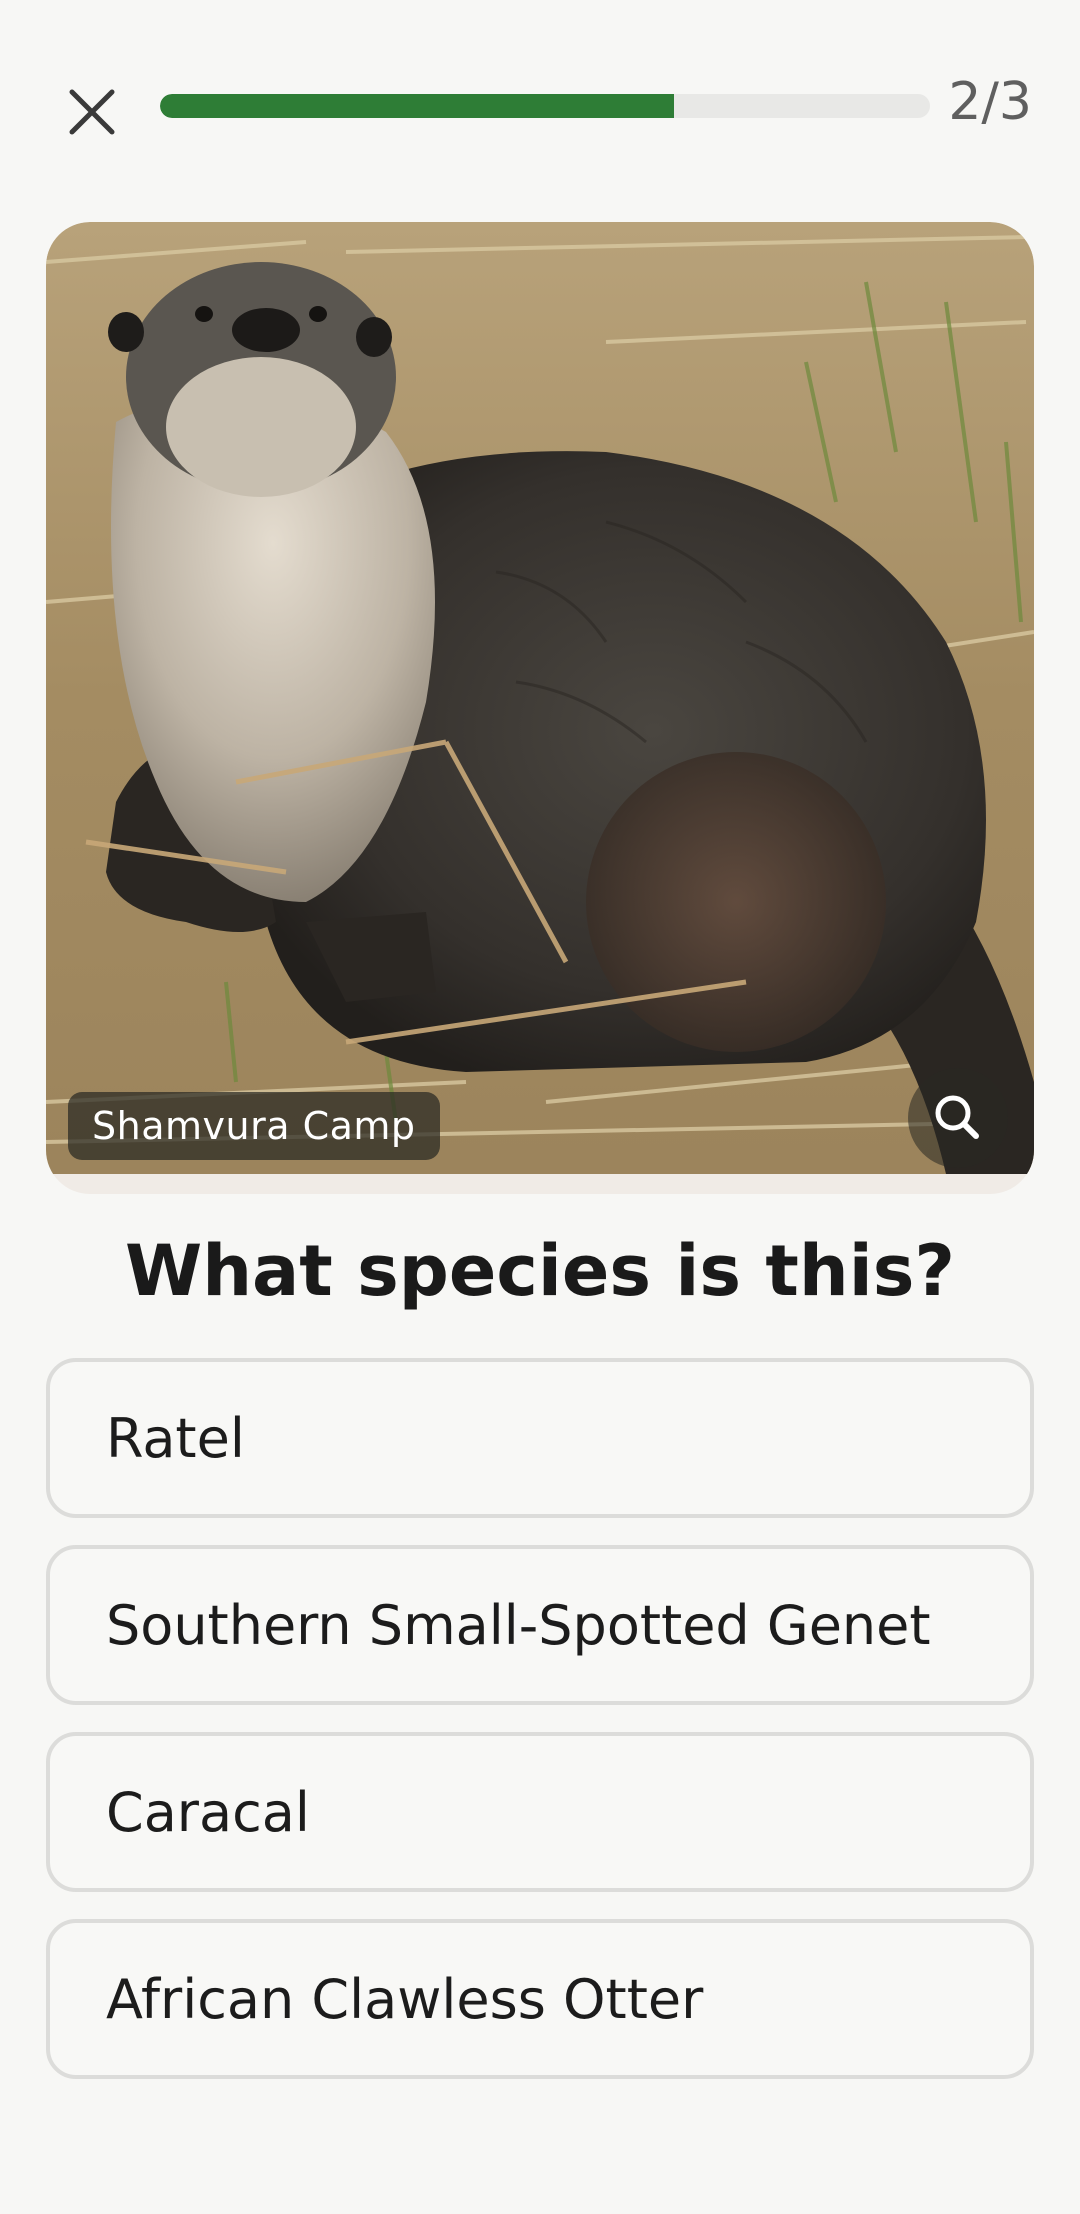 The image size is (1080, 2214). I want to click on progress-bar-fill, so click(417, 106).